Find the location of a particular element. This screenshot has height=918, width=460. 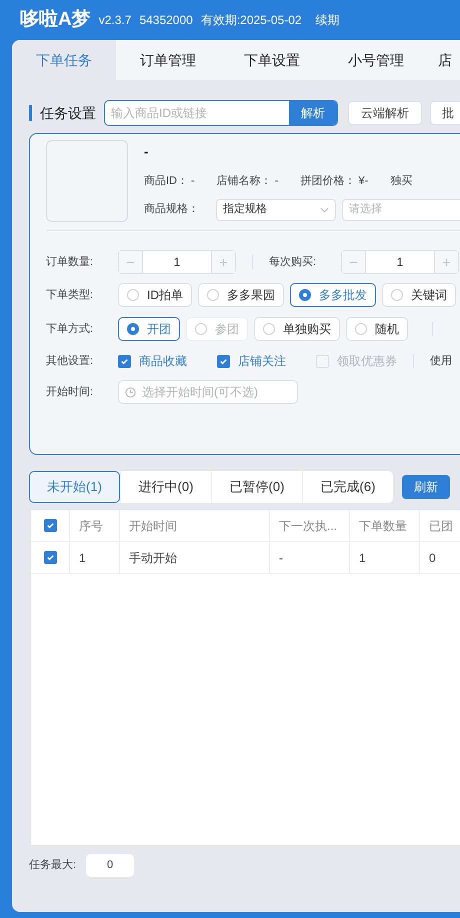

nav-tab: 订单管理 is located at coordinates (168, 60).